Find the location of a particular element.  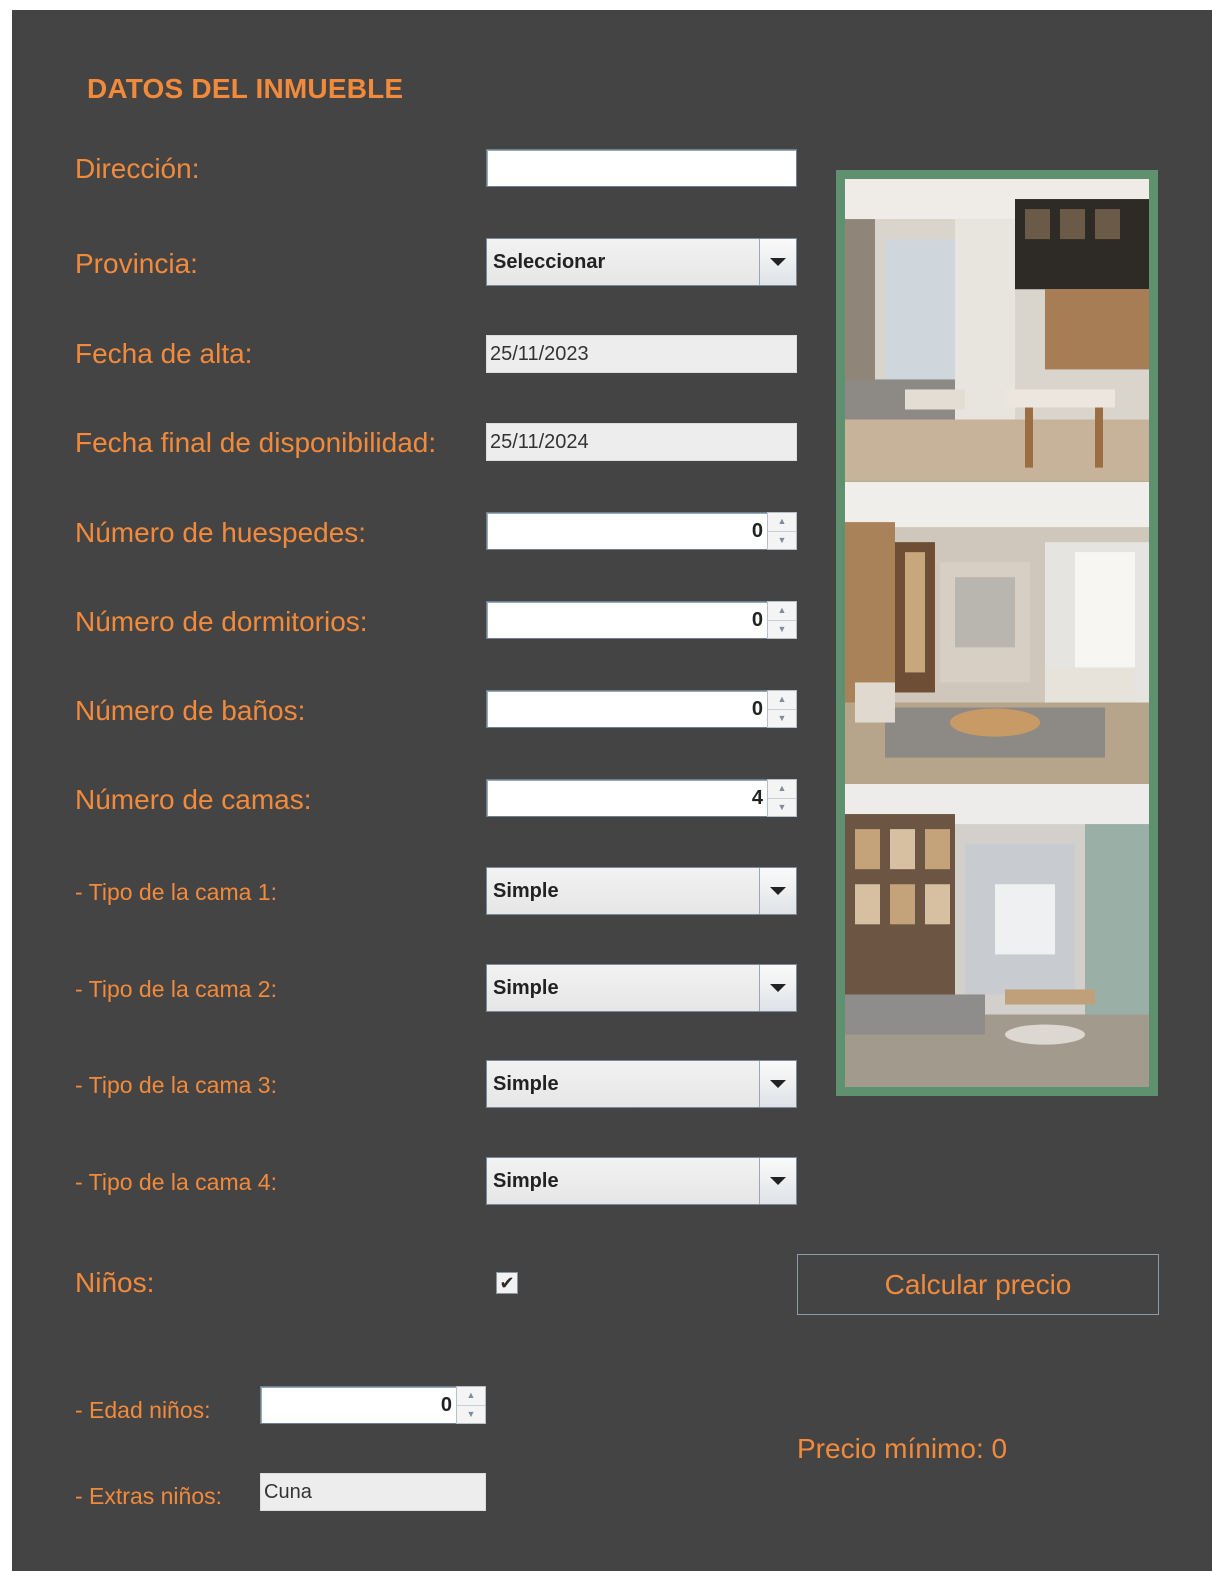

camas-value: 4 is located at coordinates (626, 798).